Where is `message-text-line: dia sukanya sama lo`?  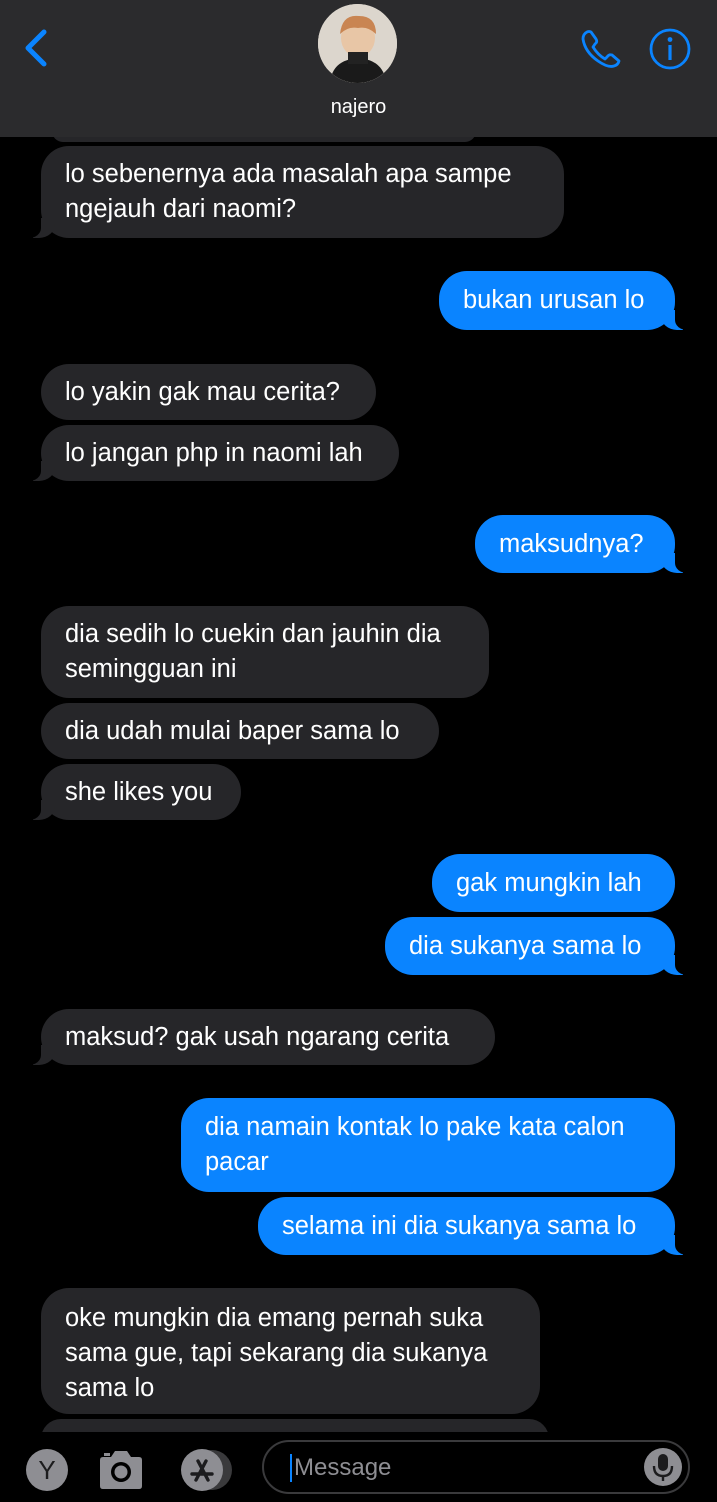 message-text-line: dia sukanya sama lo is located at coordinates (525, 946).